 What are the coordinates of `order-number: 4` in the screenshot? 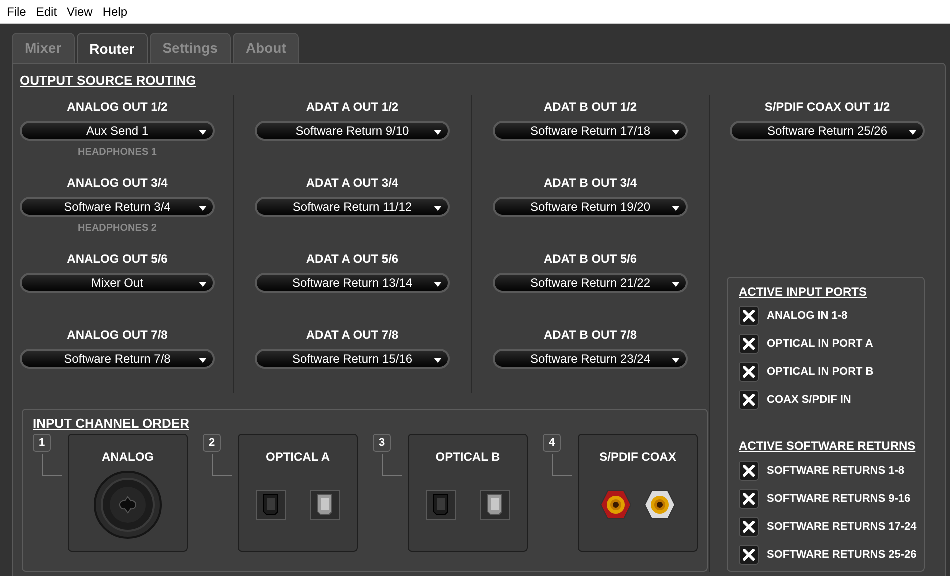 It's located at (552, 443).